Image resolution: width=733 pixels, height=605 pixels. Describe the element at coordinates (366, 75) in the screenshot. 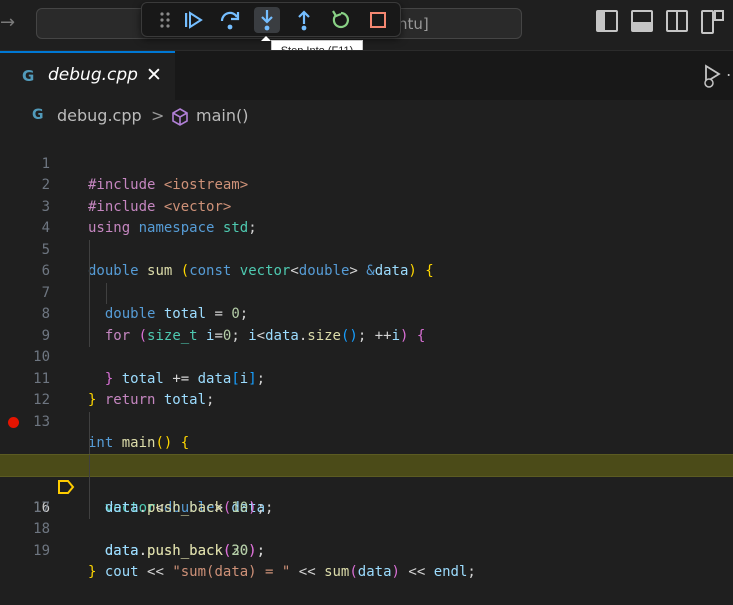

I see `editor-tab-bar: G debug.cpp ✕ ⋯` at that location.